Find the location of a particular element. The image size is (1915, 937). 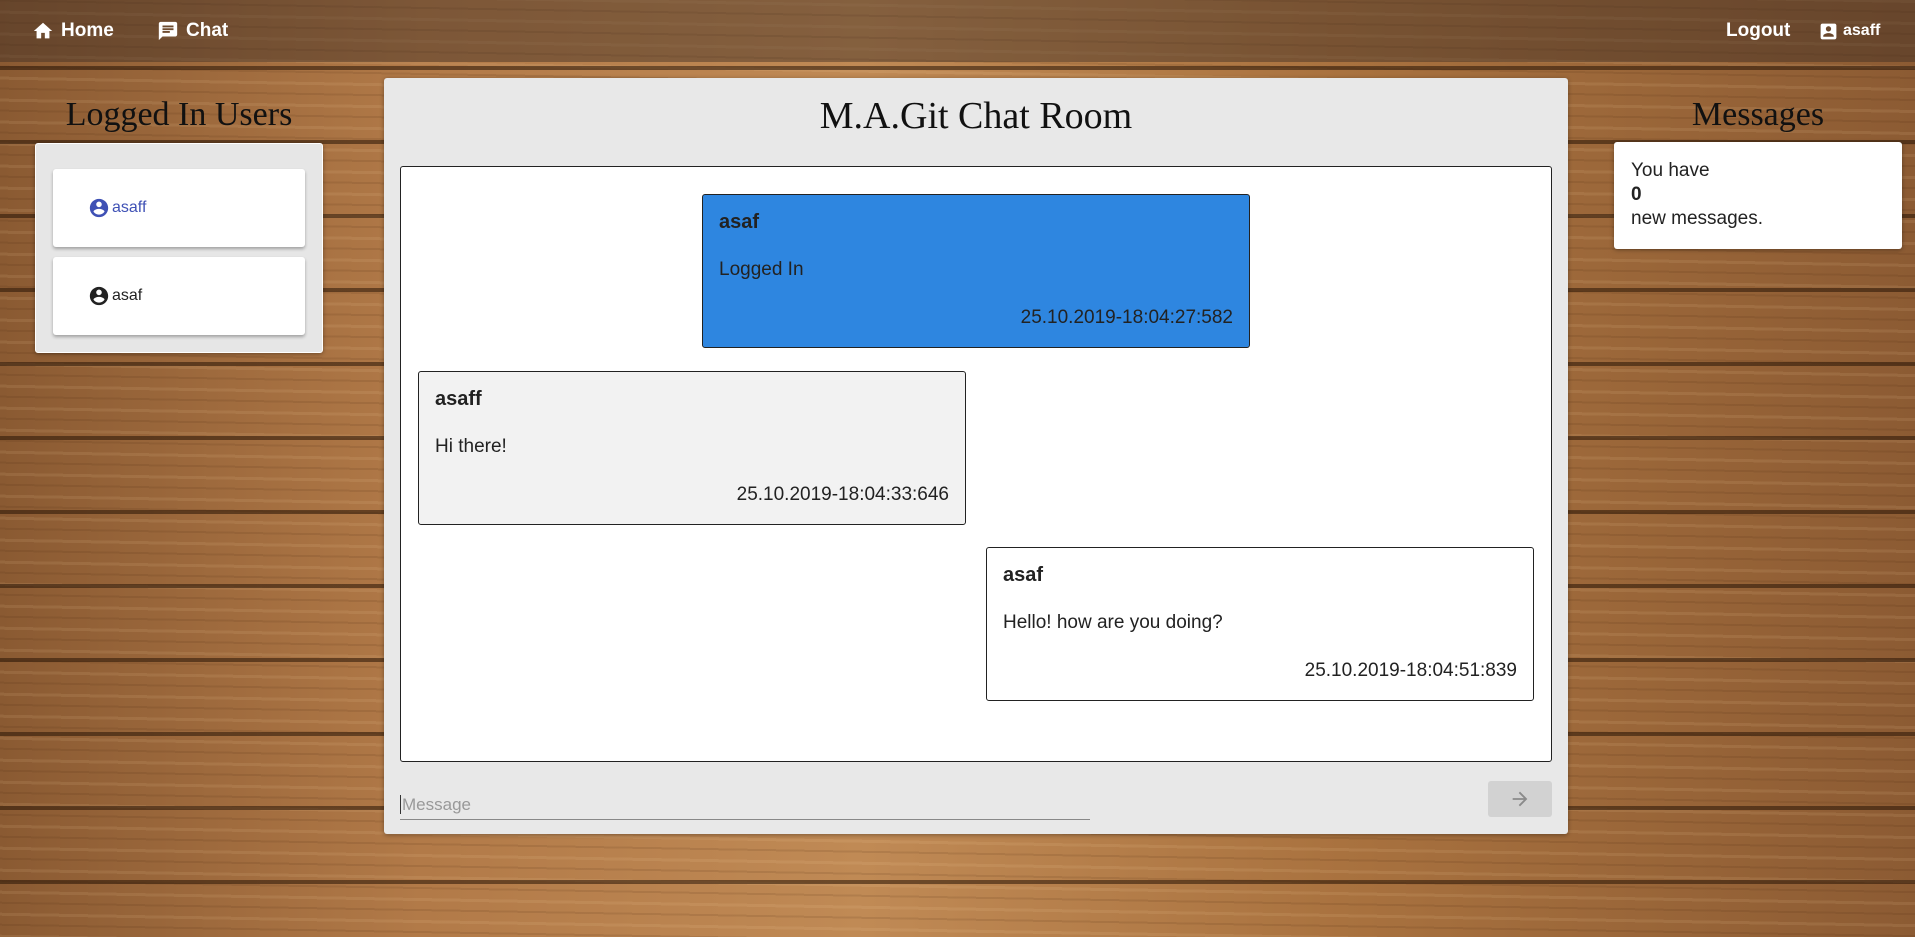

nav-home-link: Home is located at coordinates (73, 31).